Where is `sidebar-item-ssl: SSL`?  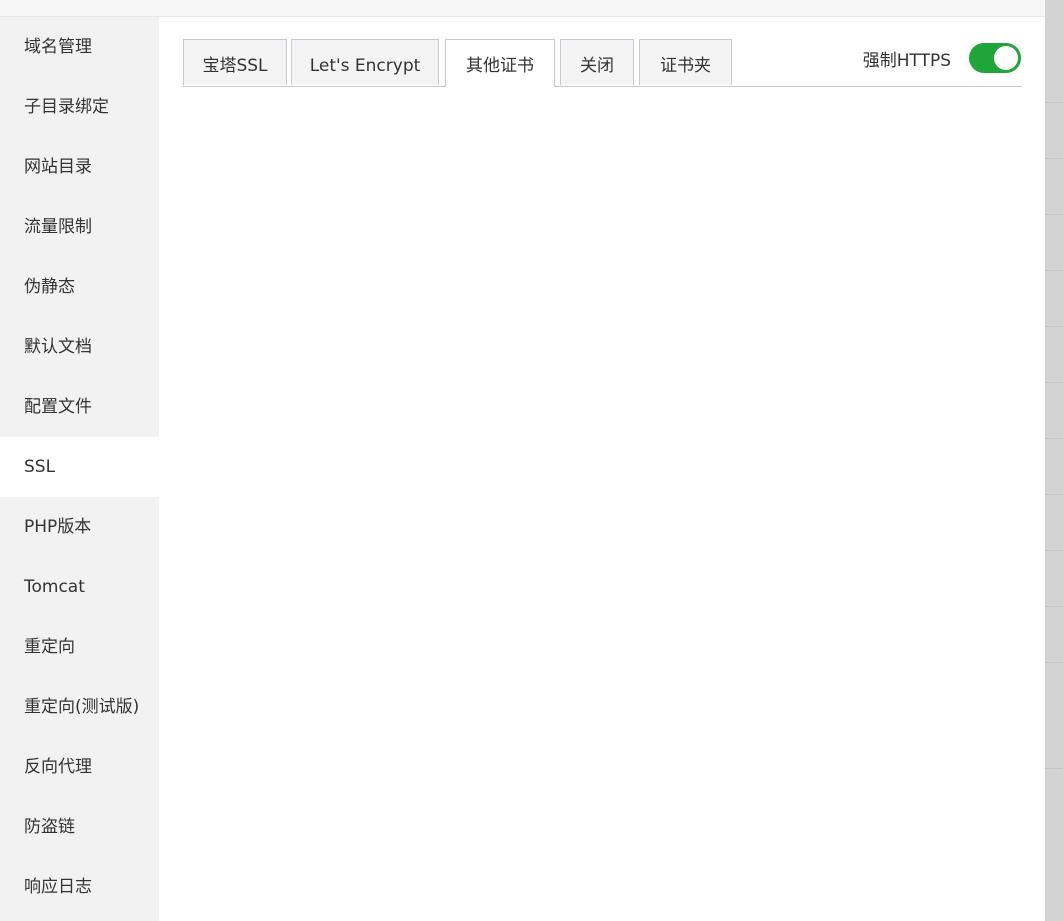
sidebar-item-ssl: SSL is located at coordinates (79, 467).